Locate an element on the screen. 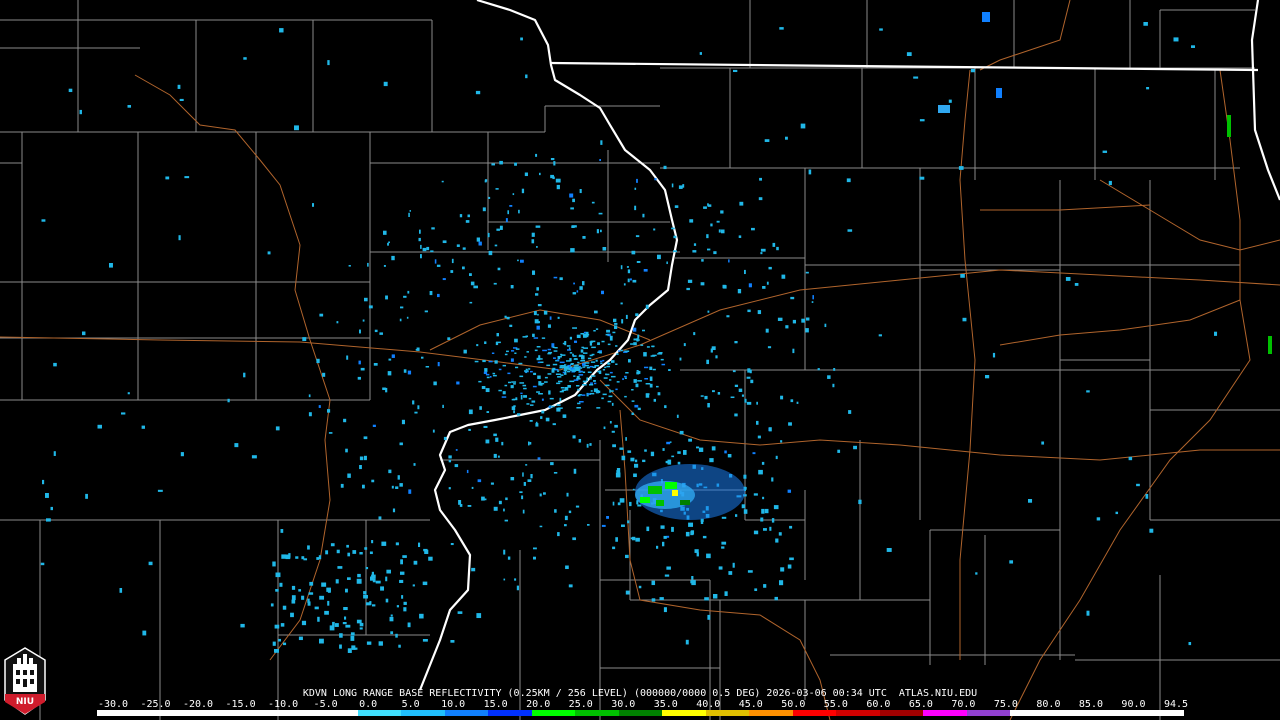 The height and width of the screenshot is (720, 1280). color-scale-segment is located at coordinates (1075, 713).